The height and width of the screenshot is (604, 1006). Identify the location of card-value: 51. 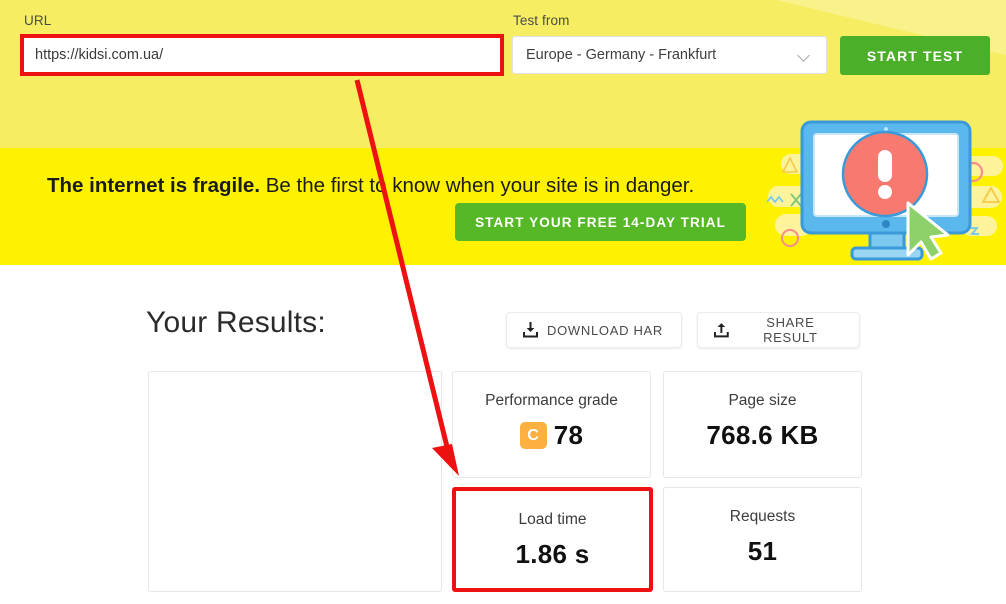
(762, 551).